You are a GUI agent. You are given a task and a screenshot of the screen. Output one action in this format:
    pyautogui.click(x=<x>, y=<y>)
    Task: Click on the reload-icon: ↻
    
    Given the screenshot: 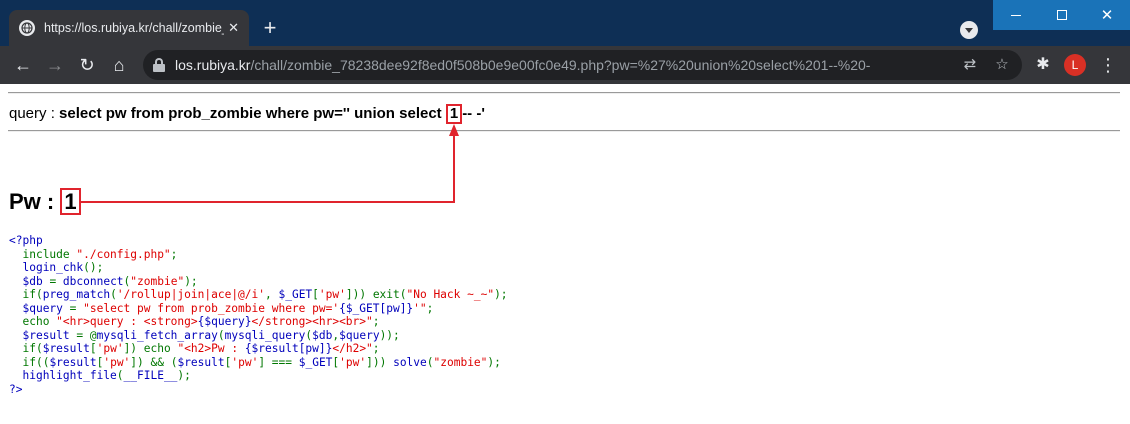 What is the action you would take?
    pyautogui.click(x=87, y=65)
    